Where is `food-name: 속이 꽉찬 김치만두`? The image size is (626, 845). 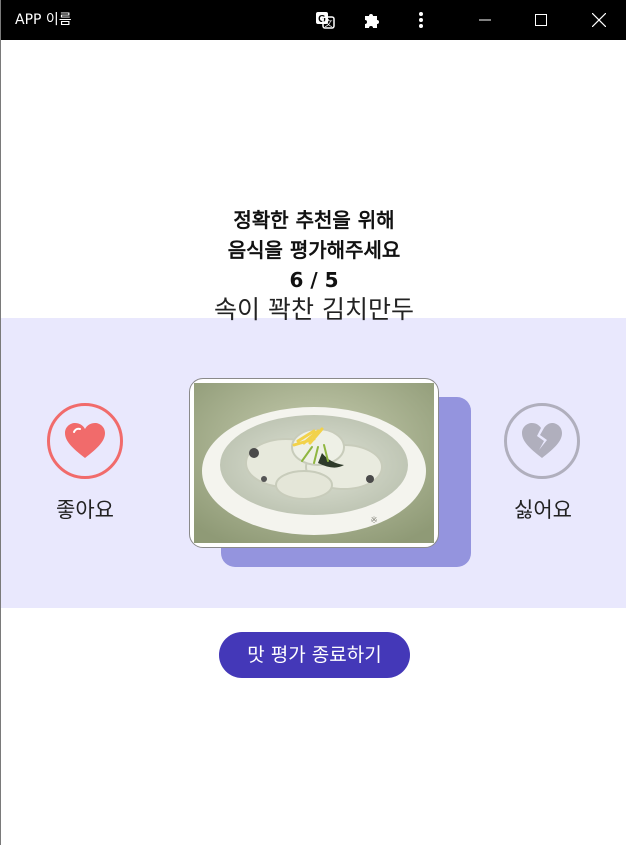
food-name: 속이 꽉찬 김치만두 is located at coordinates (314, 309).